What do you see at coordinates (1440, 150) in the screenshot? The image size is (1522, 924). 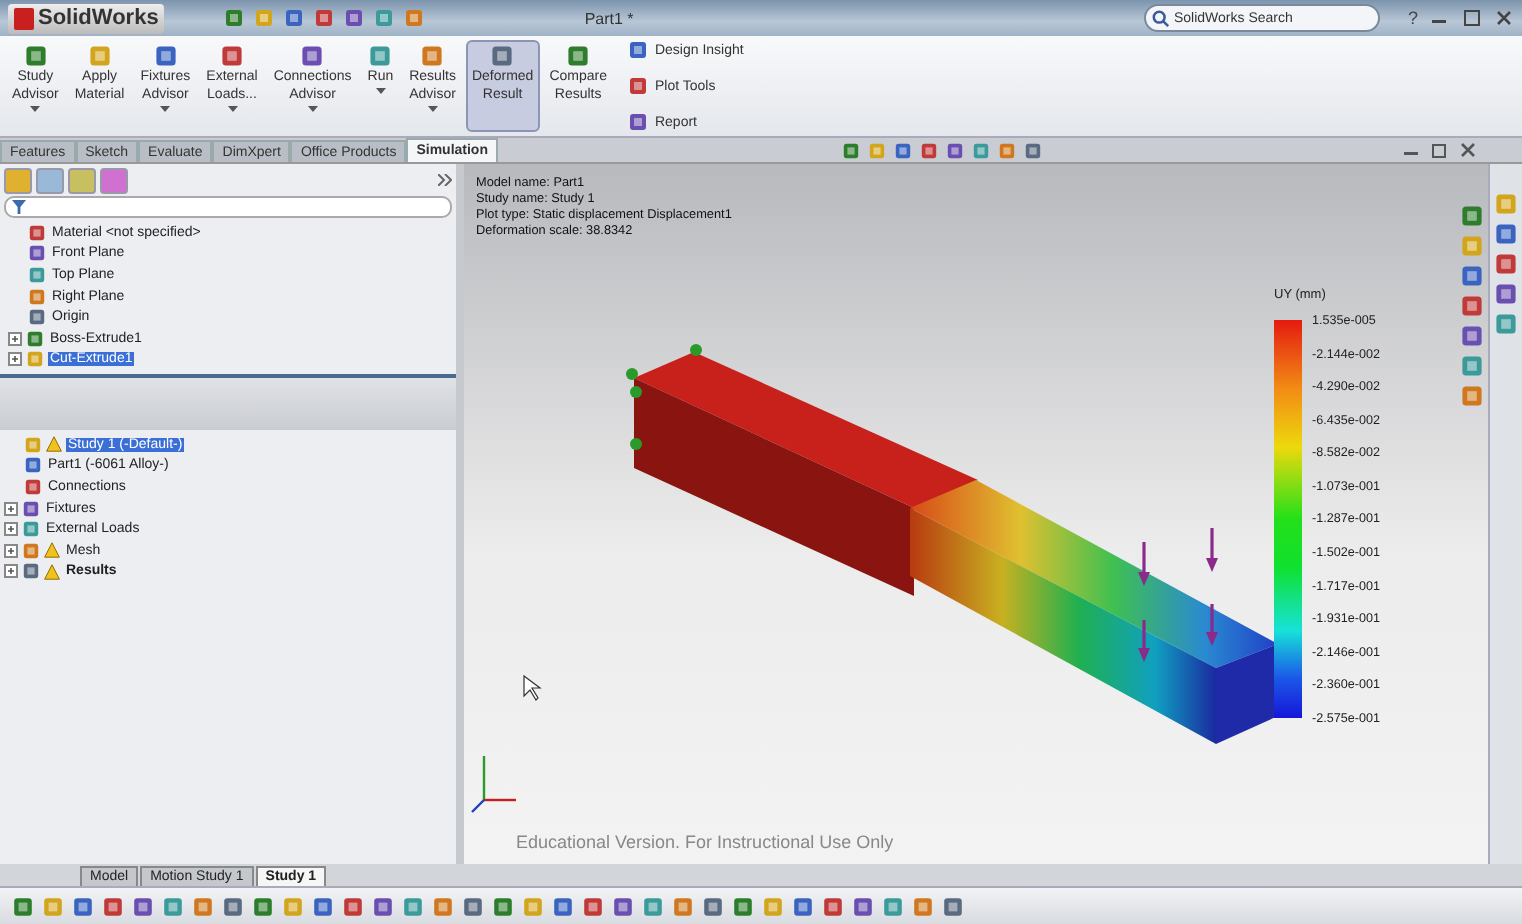 I see `restore-icon` at bounding box center [1440, 150].